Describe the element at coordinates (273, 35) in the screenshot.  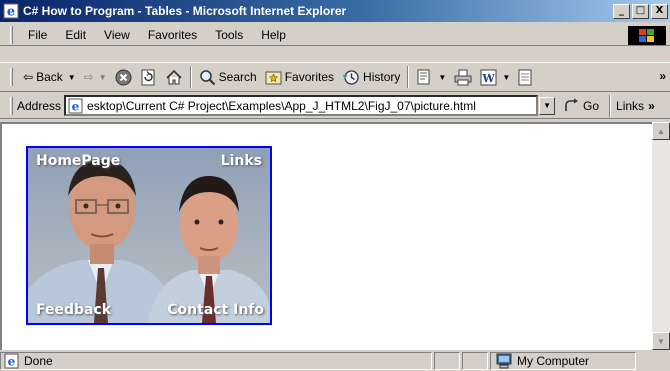
I see `menu-help: Help` at that location.